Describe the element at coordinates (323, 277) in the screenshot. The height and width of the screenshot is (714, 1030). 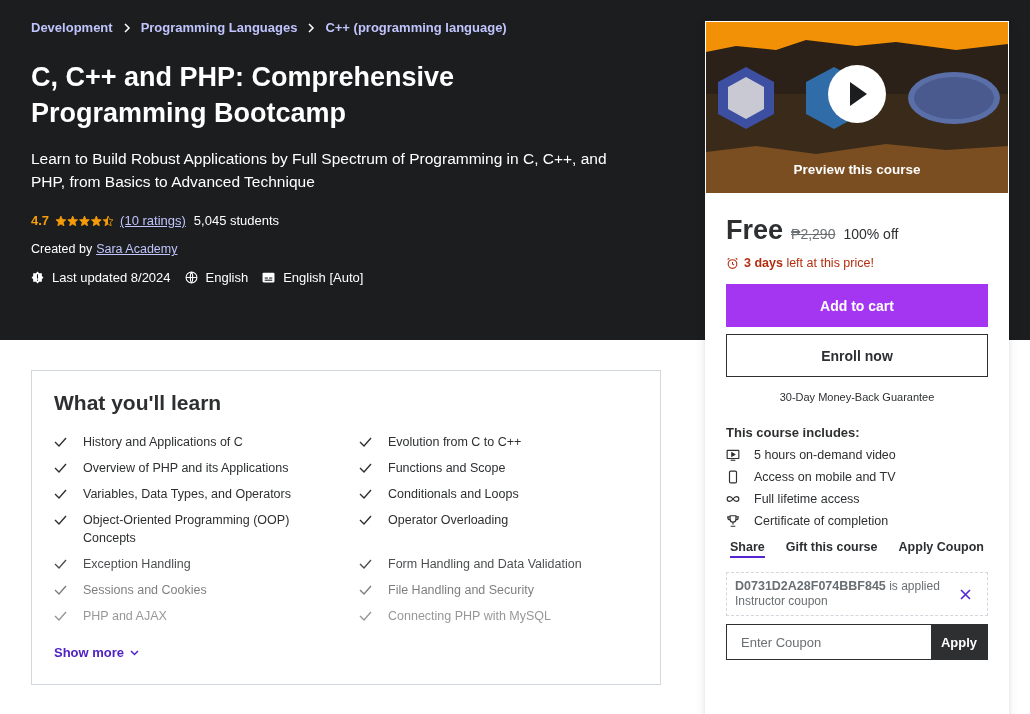
I see `meta-text: English [Auto]` at that location.